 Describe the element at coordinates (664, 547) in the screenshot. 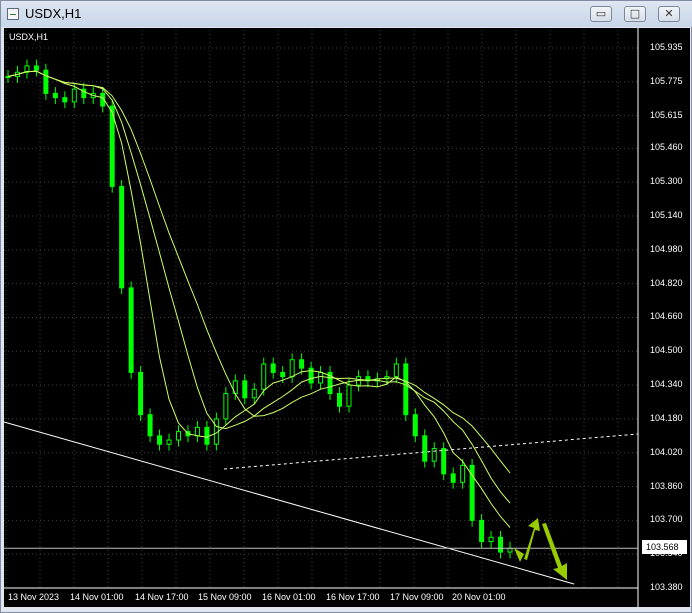

I see `current-price-badge: 103.568` at that location.